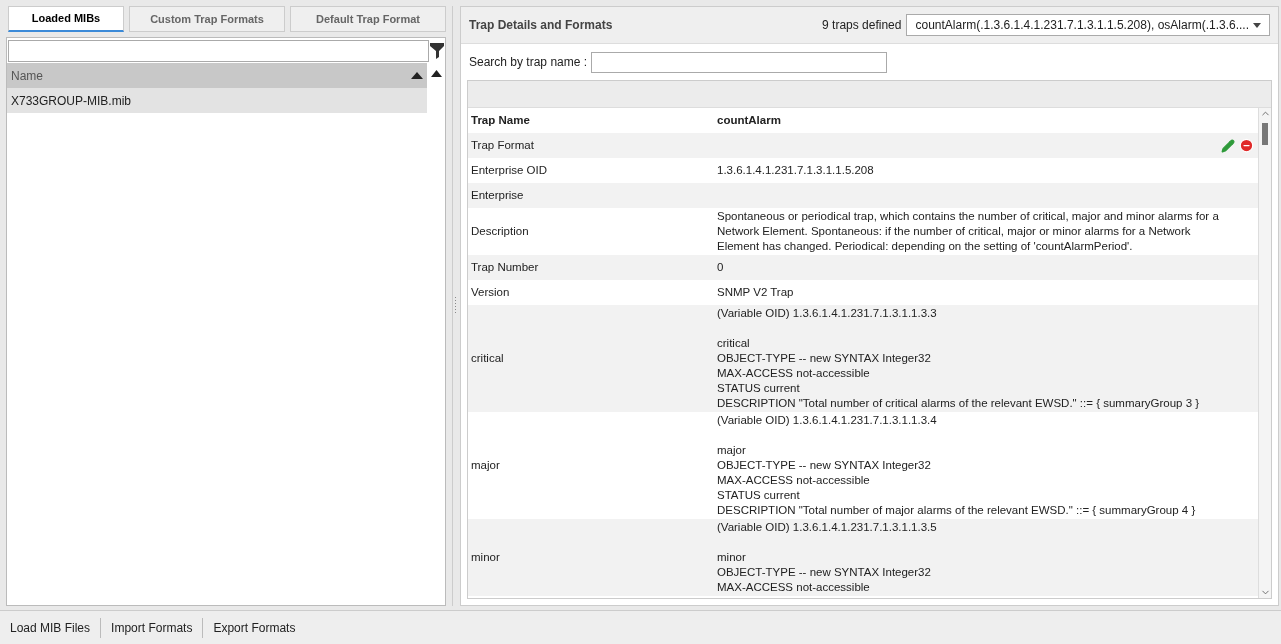 The image size is (1281, 644). Describe the element at coordinates (505, 267) in the screenshot. I see `field-label: Trap Number` at that location.